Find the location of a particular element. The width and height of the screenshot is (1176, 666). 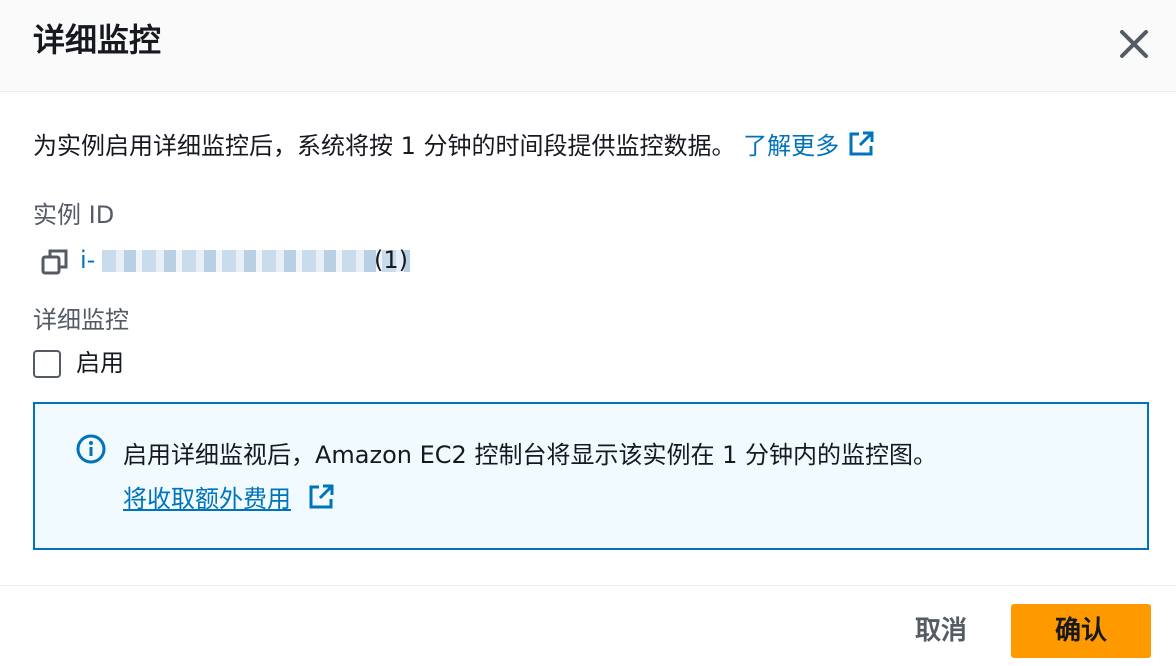

cancel-button: 取消 is located at coordinates (941, 631).